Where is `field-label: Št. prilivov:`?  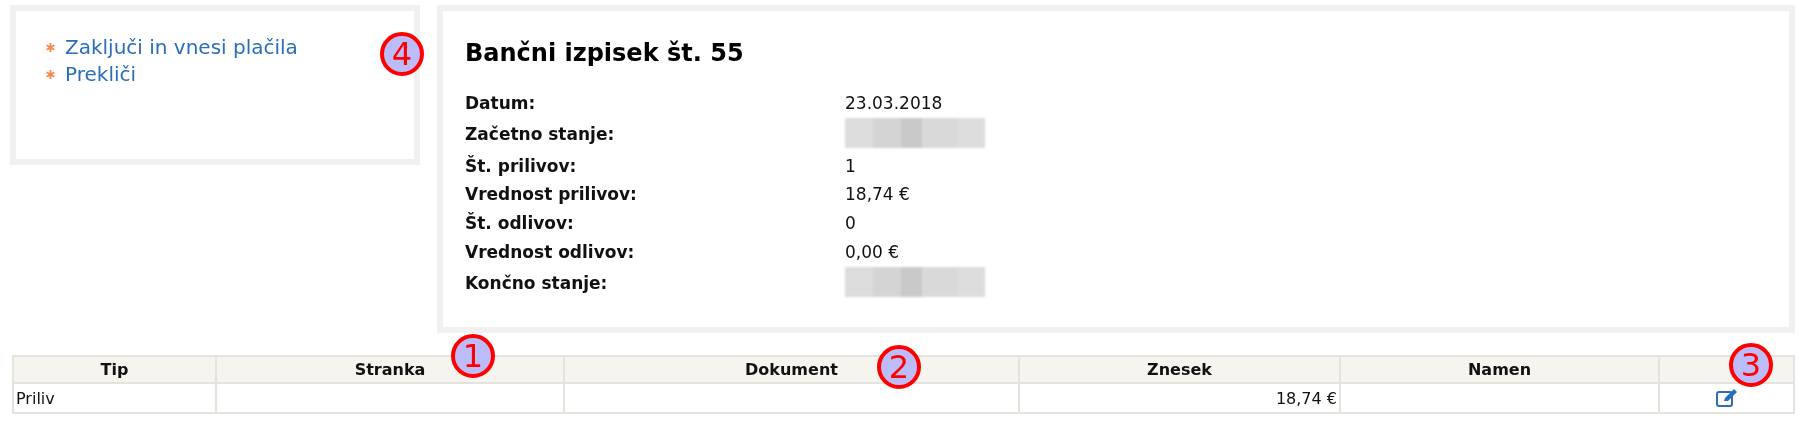
field-label: Št. prilivov: is located at coordinates (521, 166).